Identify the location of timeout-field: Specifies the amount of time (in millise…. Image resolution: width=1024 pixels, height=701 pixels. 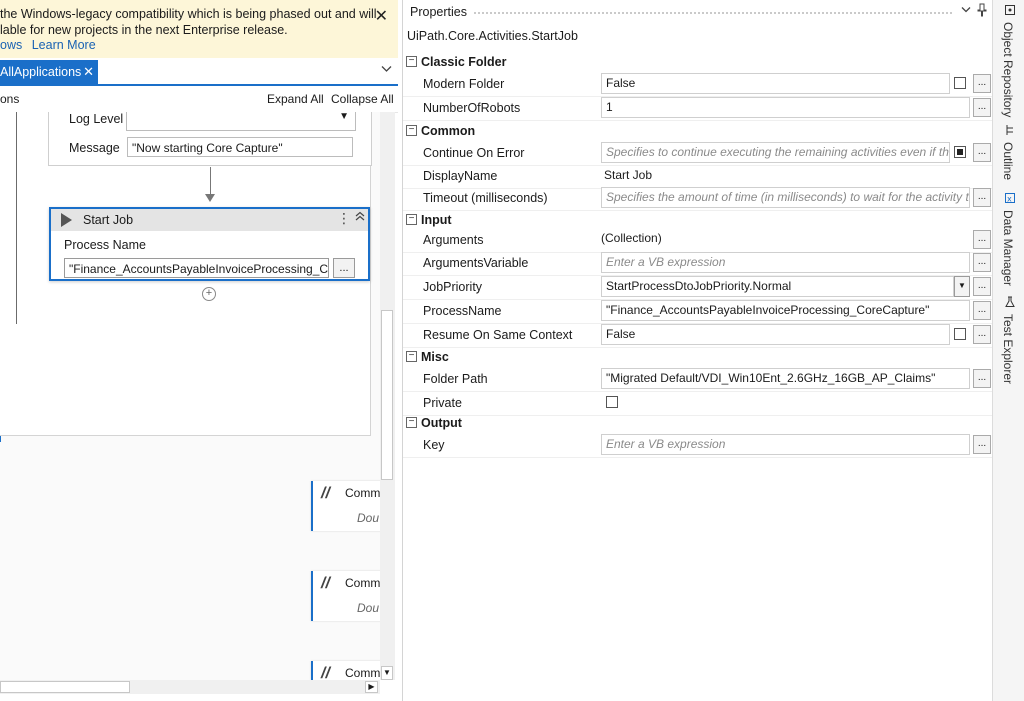
(785, 197).